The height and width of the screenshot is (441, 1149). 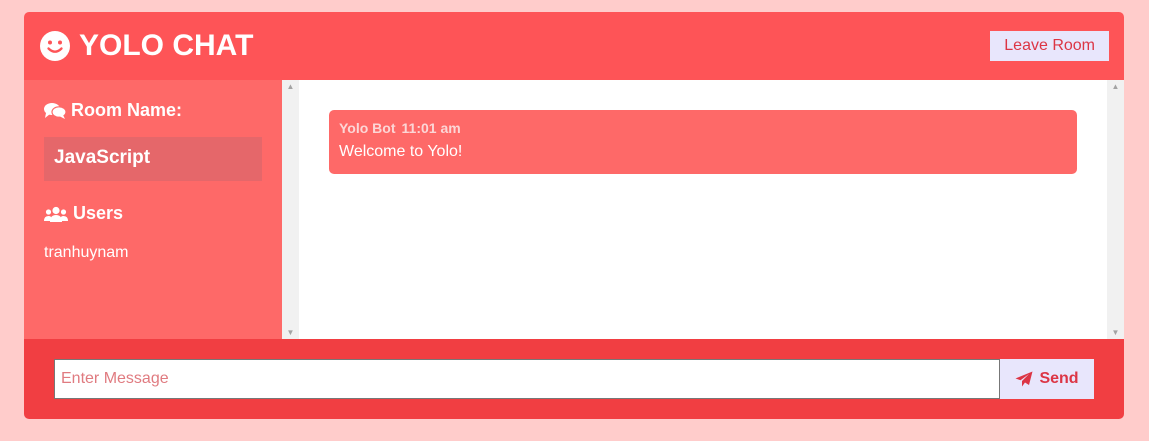 I want to click on user-item: tranhuynam, so click(x=86, y=252).